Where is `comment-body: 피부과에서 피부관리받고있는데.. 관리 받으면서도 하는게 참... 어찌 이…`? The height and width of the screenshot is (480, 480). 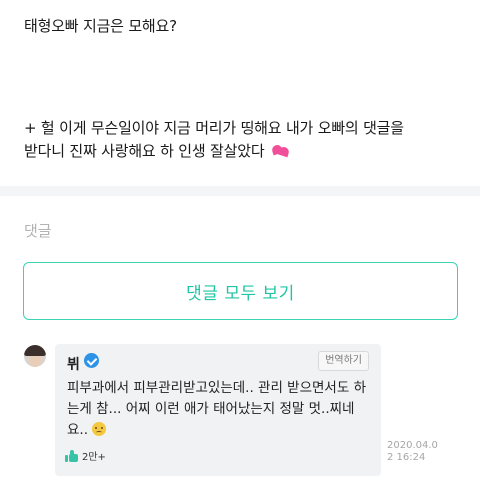 comment-body: 피부과에서 피부관리받고있는데.. 관리 받으면서도 하는게 참... 어찌 이… is located at coordinates (216, 409).